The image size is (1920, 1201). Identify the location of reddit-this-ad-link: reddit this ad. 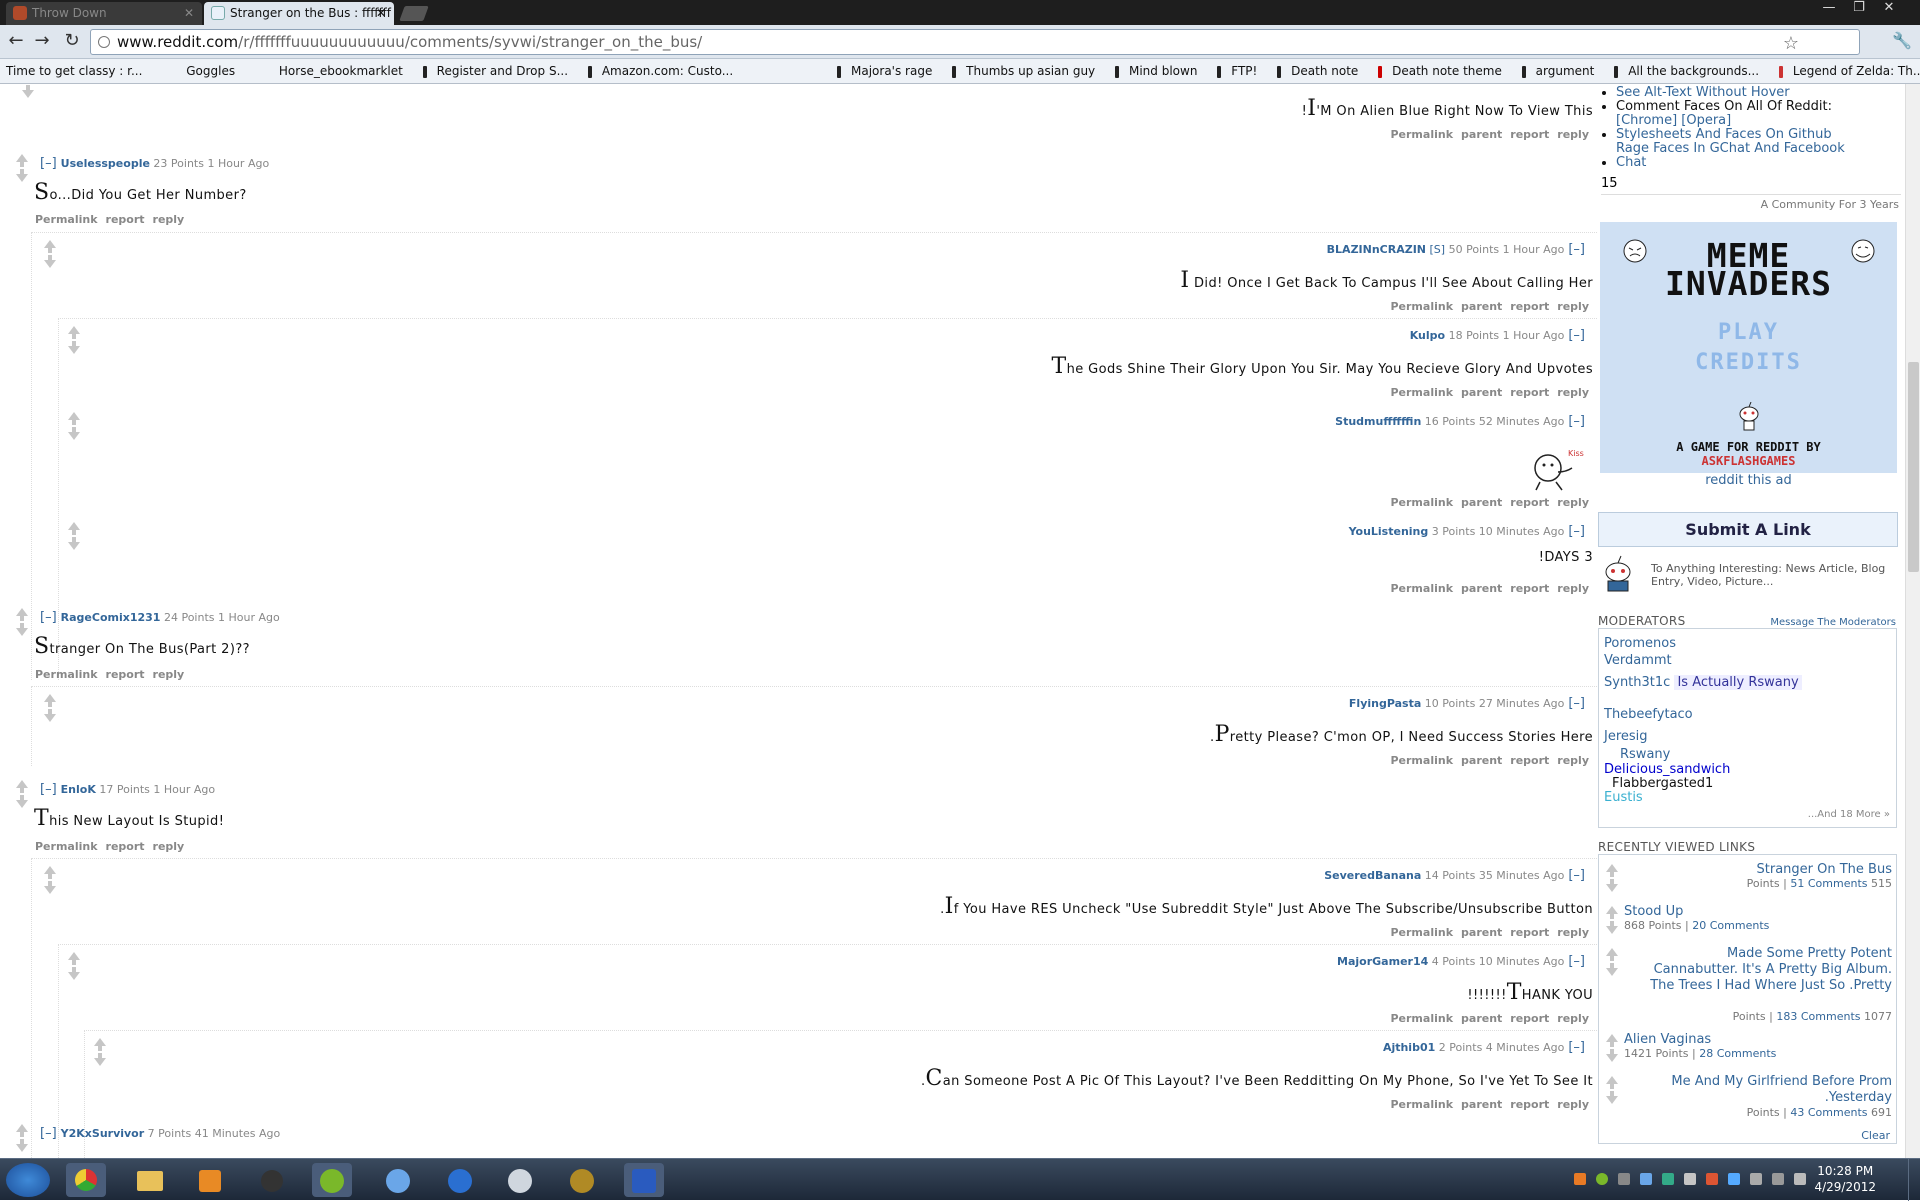
(1748, 480).